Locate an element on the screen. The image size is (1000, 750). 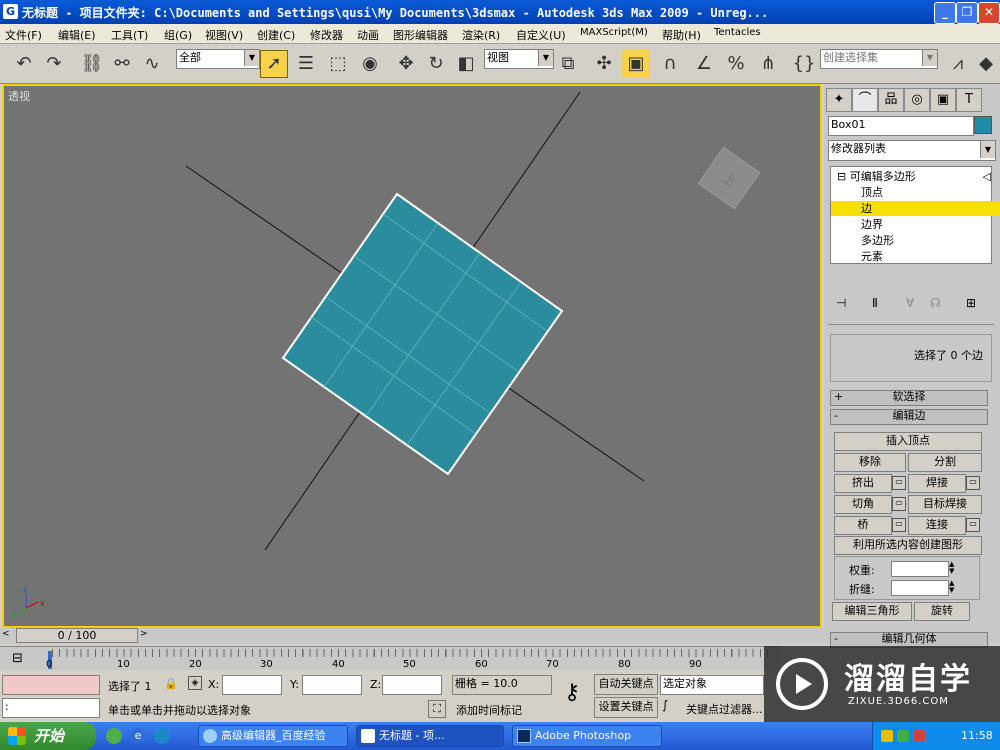
explorer-quicklaunch-icon is located at coordinates (162, 736).